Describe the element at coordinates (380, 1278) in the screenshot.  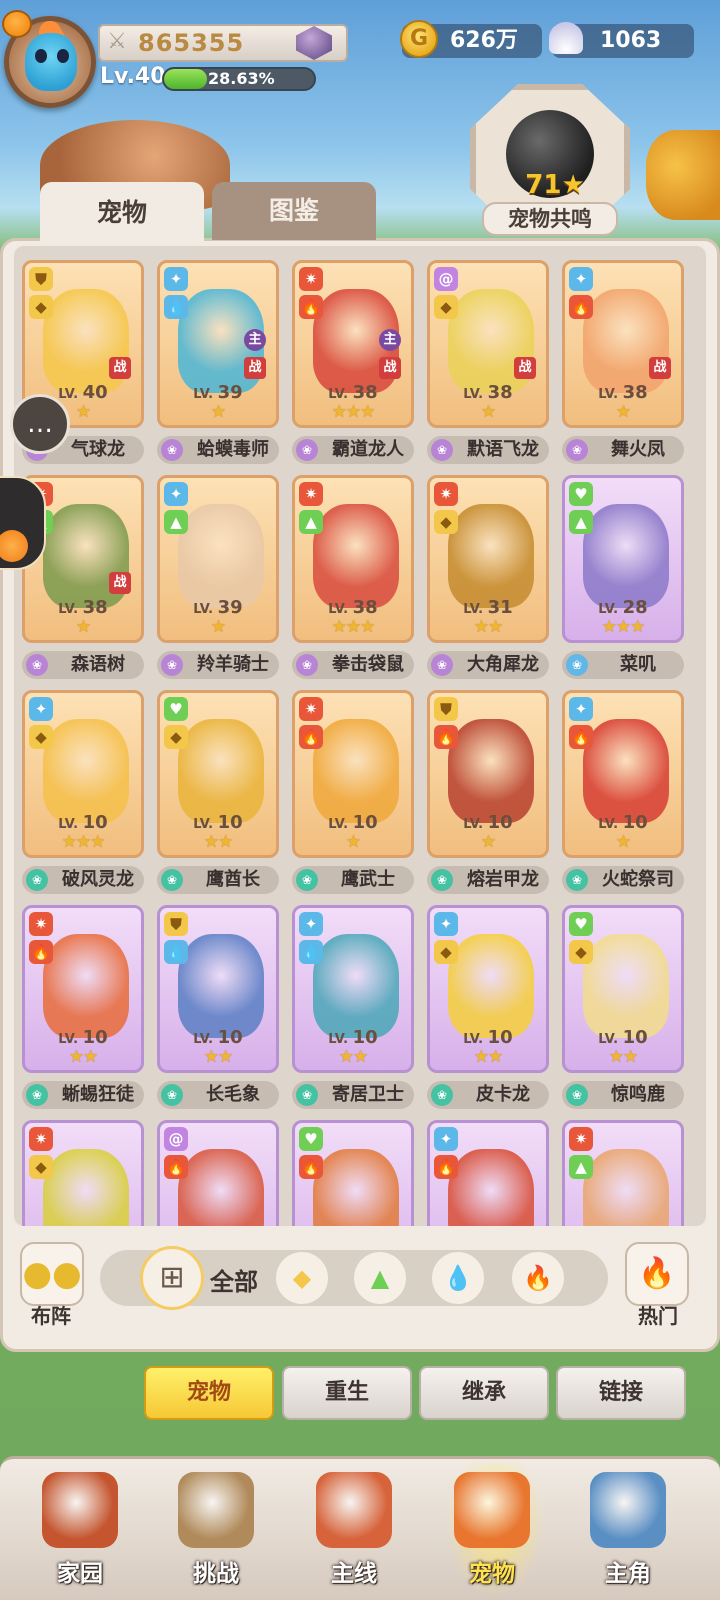
I see `filter-grass-icon: ▲` at that location.